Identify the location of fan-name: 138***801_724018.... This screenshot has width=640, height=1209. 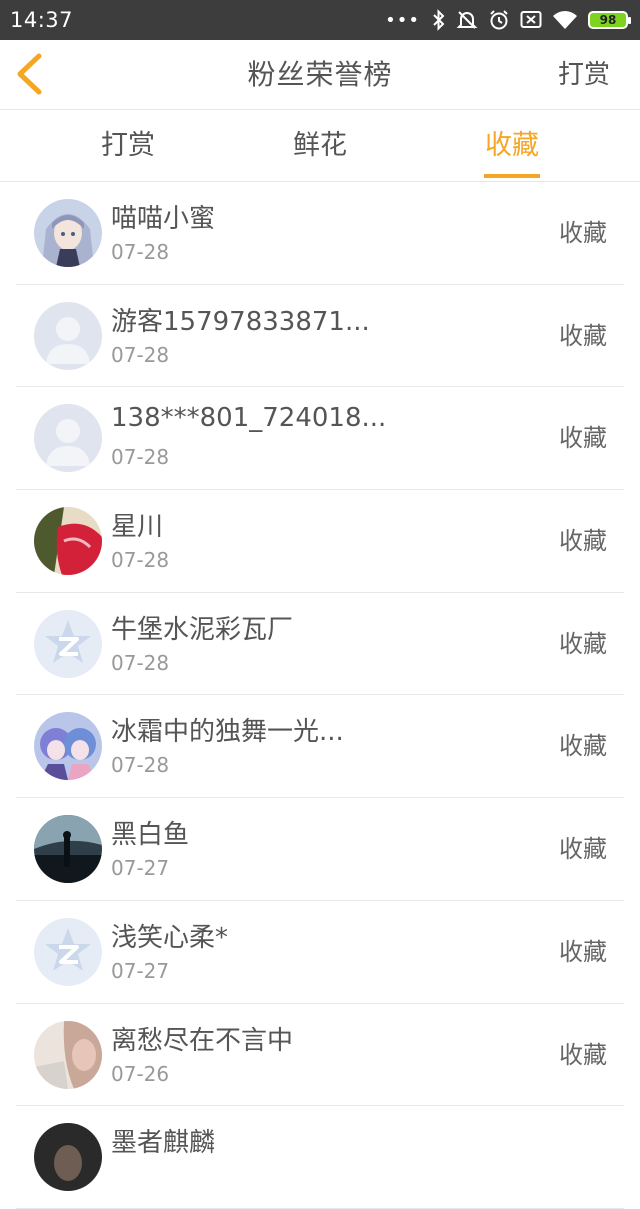
(249, 418).